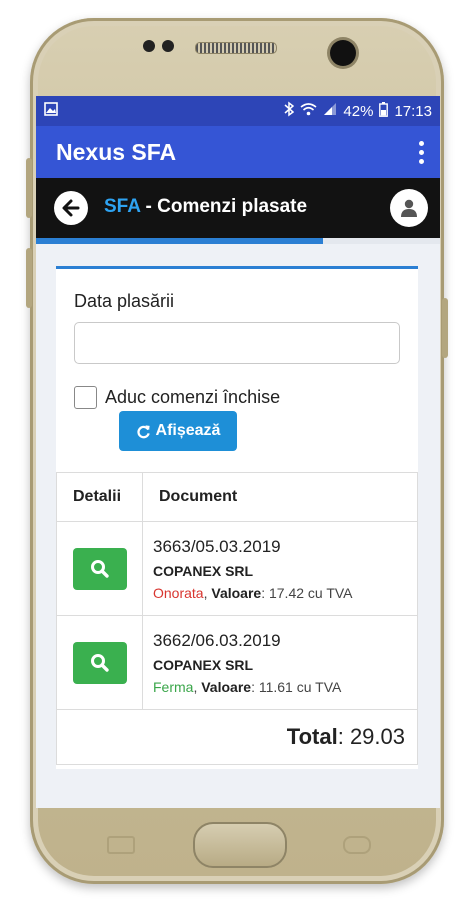  What do you see at coordinates (371, 736) in the screenshot?
I see `total-value: : 29.03` at bounding box center [371, 736].